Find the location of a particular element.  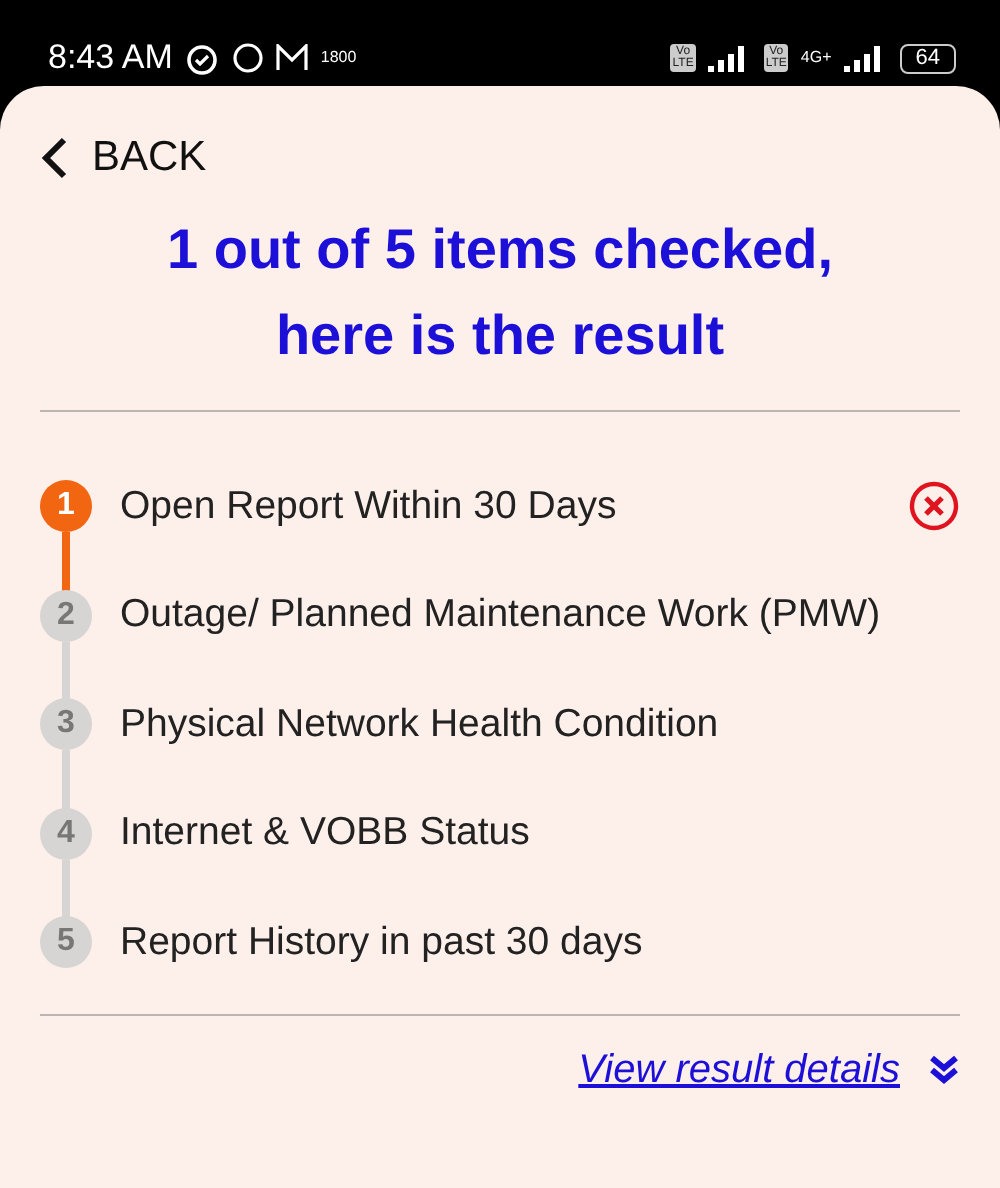

step-number: 1 is located at coordinates (66, 506).